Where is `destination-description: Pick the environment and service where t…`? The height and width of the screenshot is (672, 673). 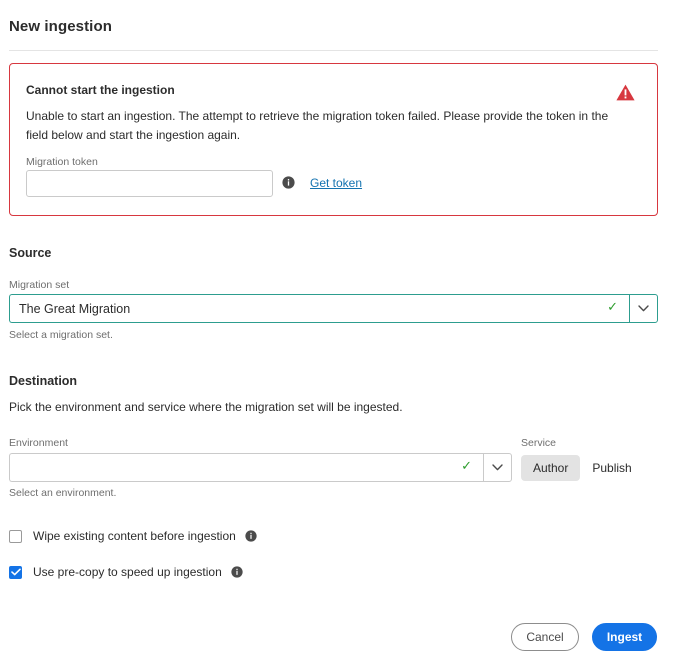 destination-description: Pick the environment and service where t… is located at coordinates (206, 407).